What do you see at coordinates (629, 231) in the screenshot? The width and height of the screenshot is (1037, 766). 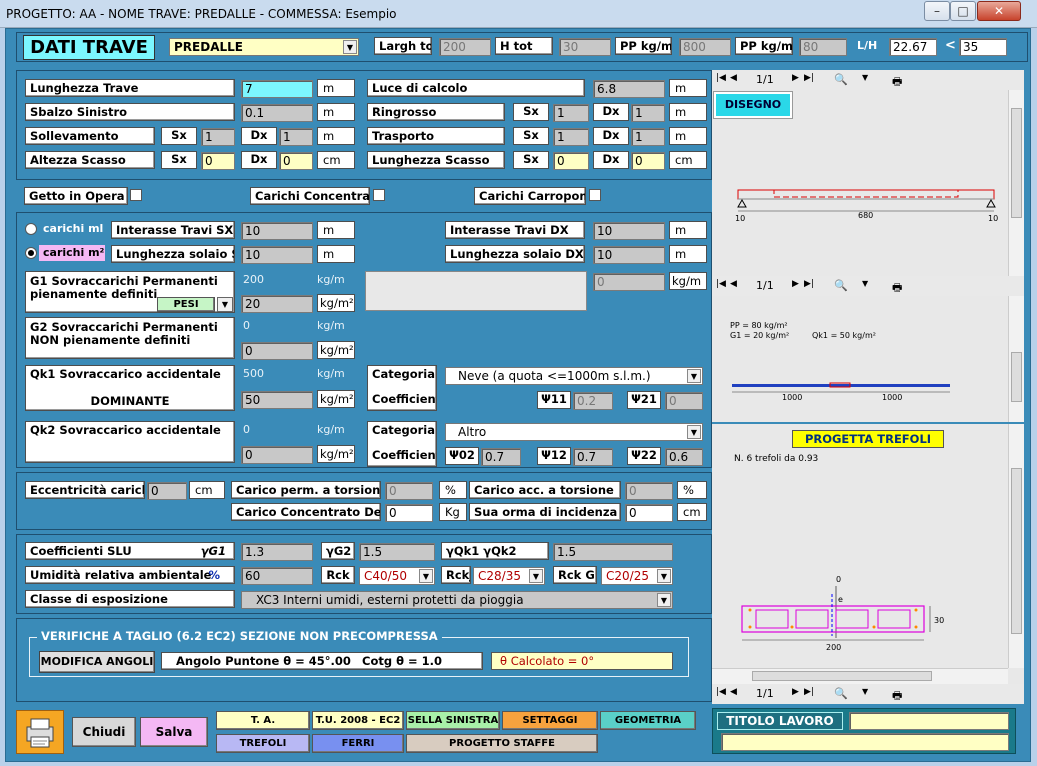 I see `interasse-dx-field: 10` at bounding box center [629, 231].